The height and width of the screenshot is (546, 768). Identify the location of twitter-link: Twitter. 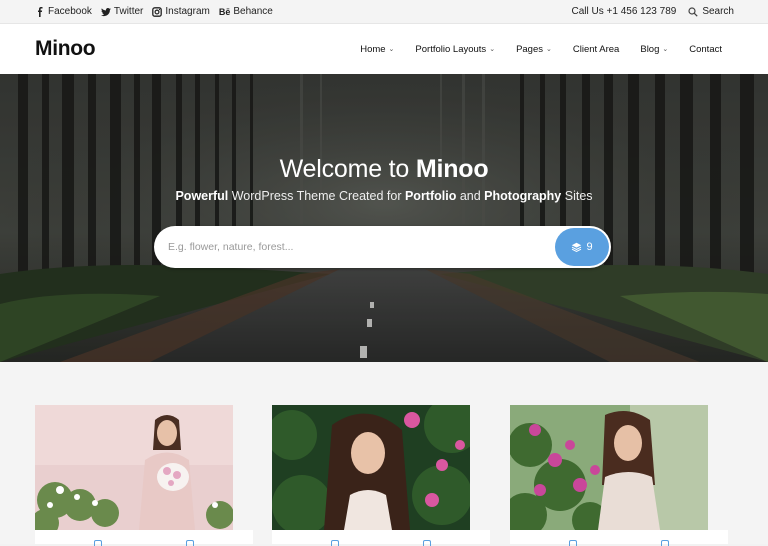
(122, 11).